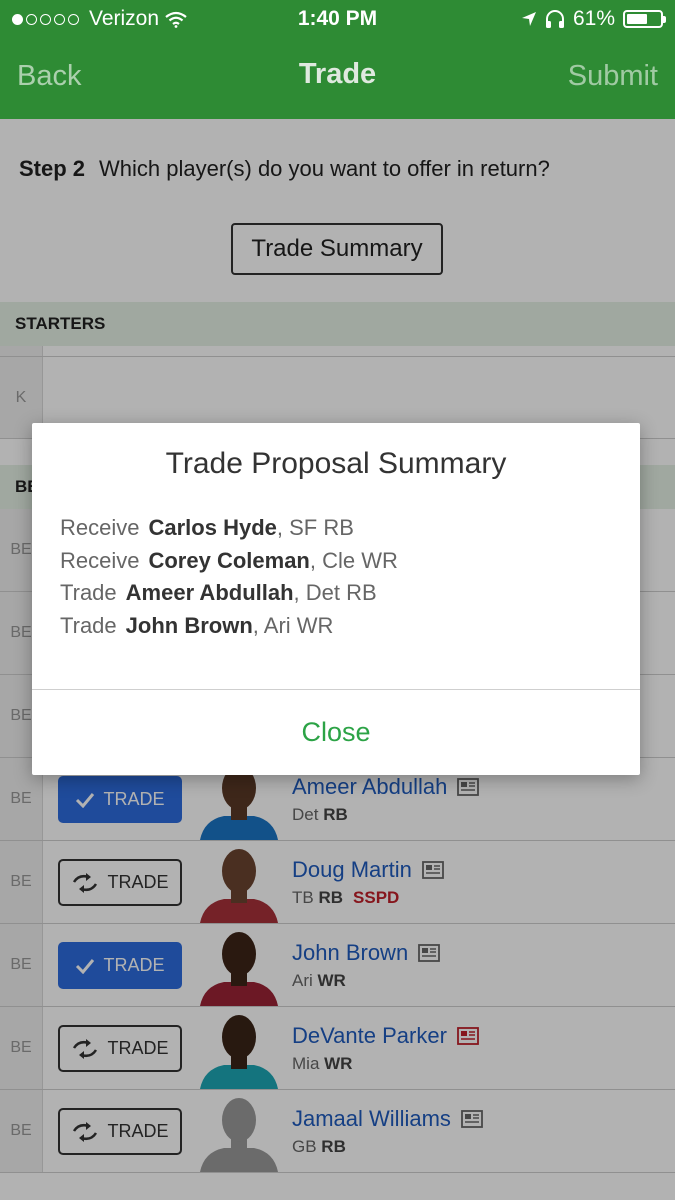  I want to click on close-button: Close, so click(336, 732).